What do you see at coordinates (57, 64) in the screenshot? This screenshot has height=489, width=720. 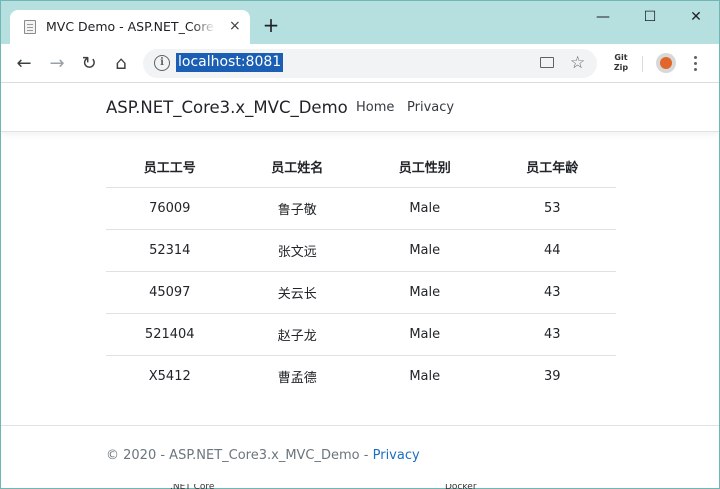 I see `forward-arrow-icon: →` at bounding box center [57, 64].